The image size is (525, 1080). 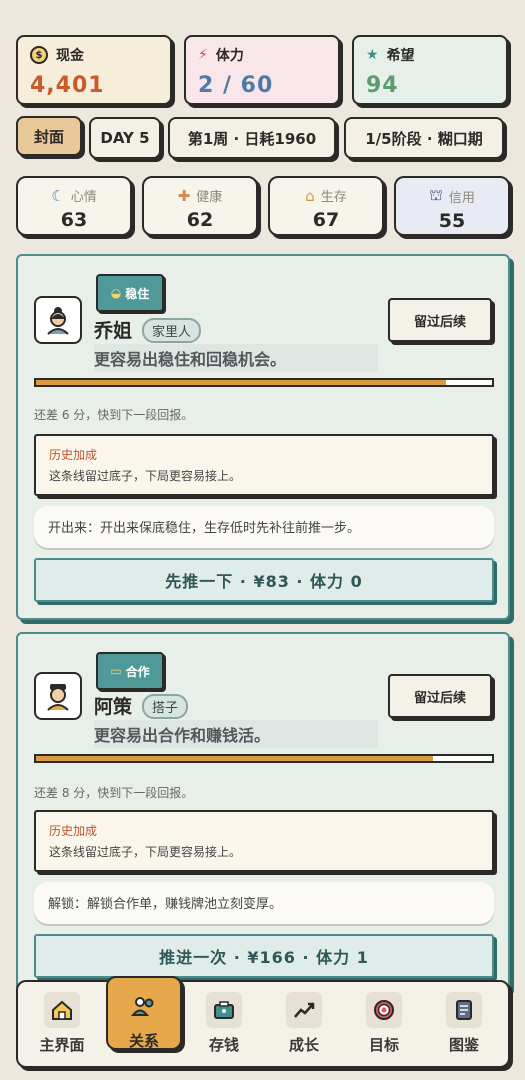 I want to click on cash-value: 4,401, so click(x=67, y=85).